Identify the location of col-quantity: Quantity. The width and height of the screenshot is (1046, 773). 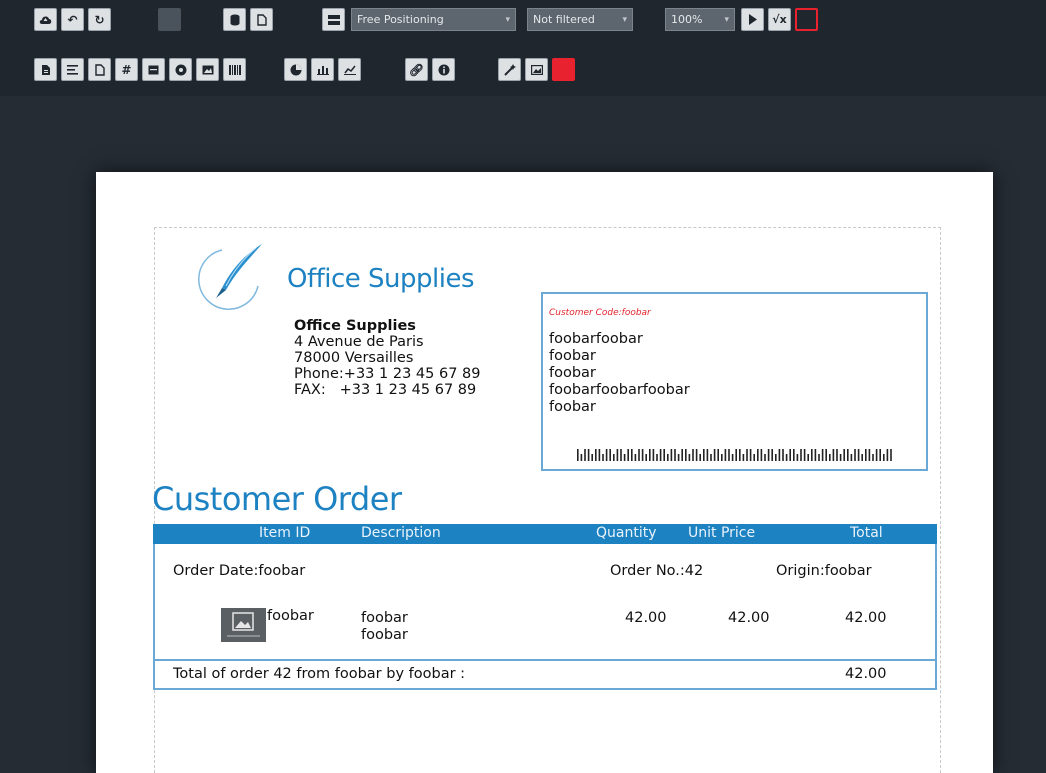
(626, 533).